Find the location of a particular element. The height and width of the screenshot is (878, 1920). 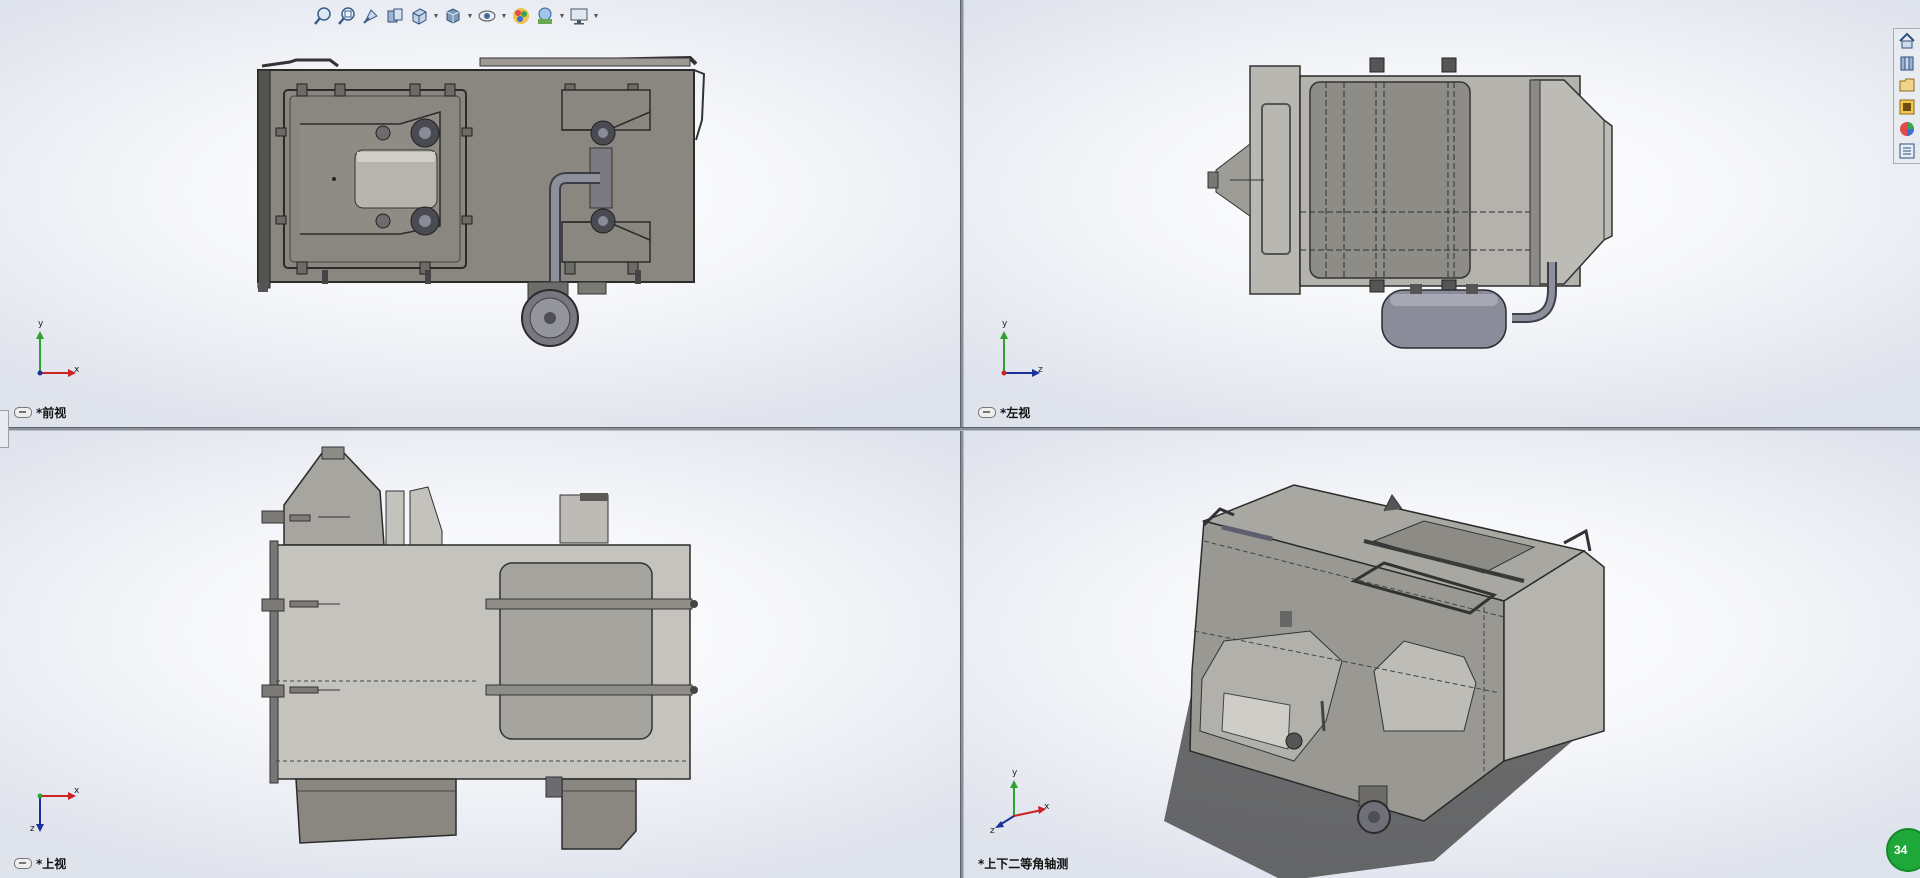

display-style-icon is located at coordinates (453, 16).